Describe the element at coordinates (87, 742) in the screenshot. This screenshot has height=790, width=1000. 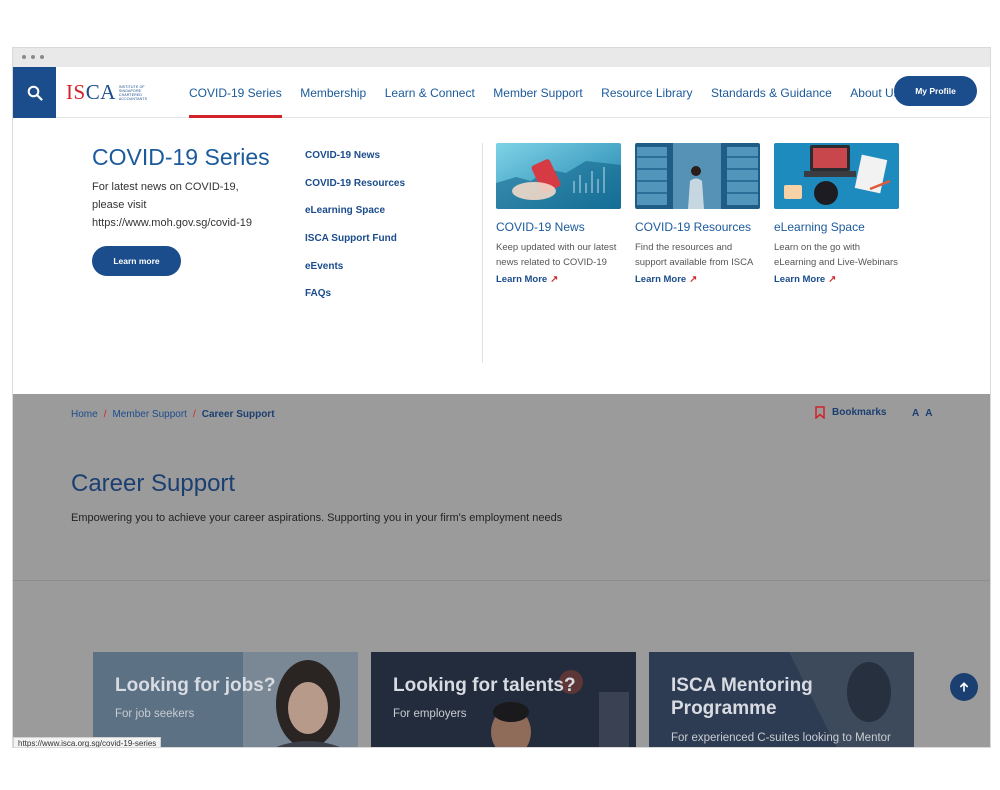
I see `browser-status-url: https://www.isca.org.sg/covid-19-series` at that location.